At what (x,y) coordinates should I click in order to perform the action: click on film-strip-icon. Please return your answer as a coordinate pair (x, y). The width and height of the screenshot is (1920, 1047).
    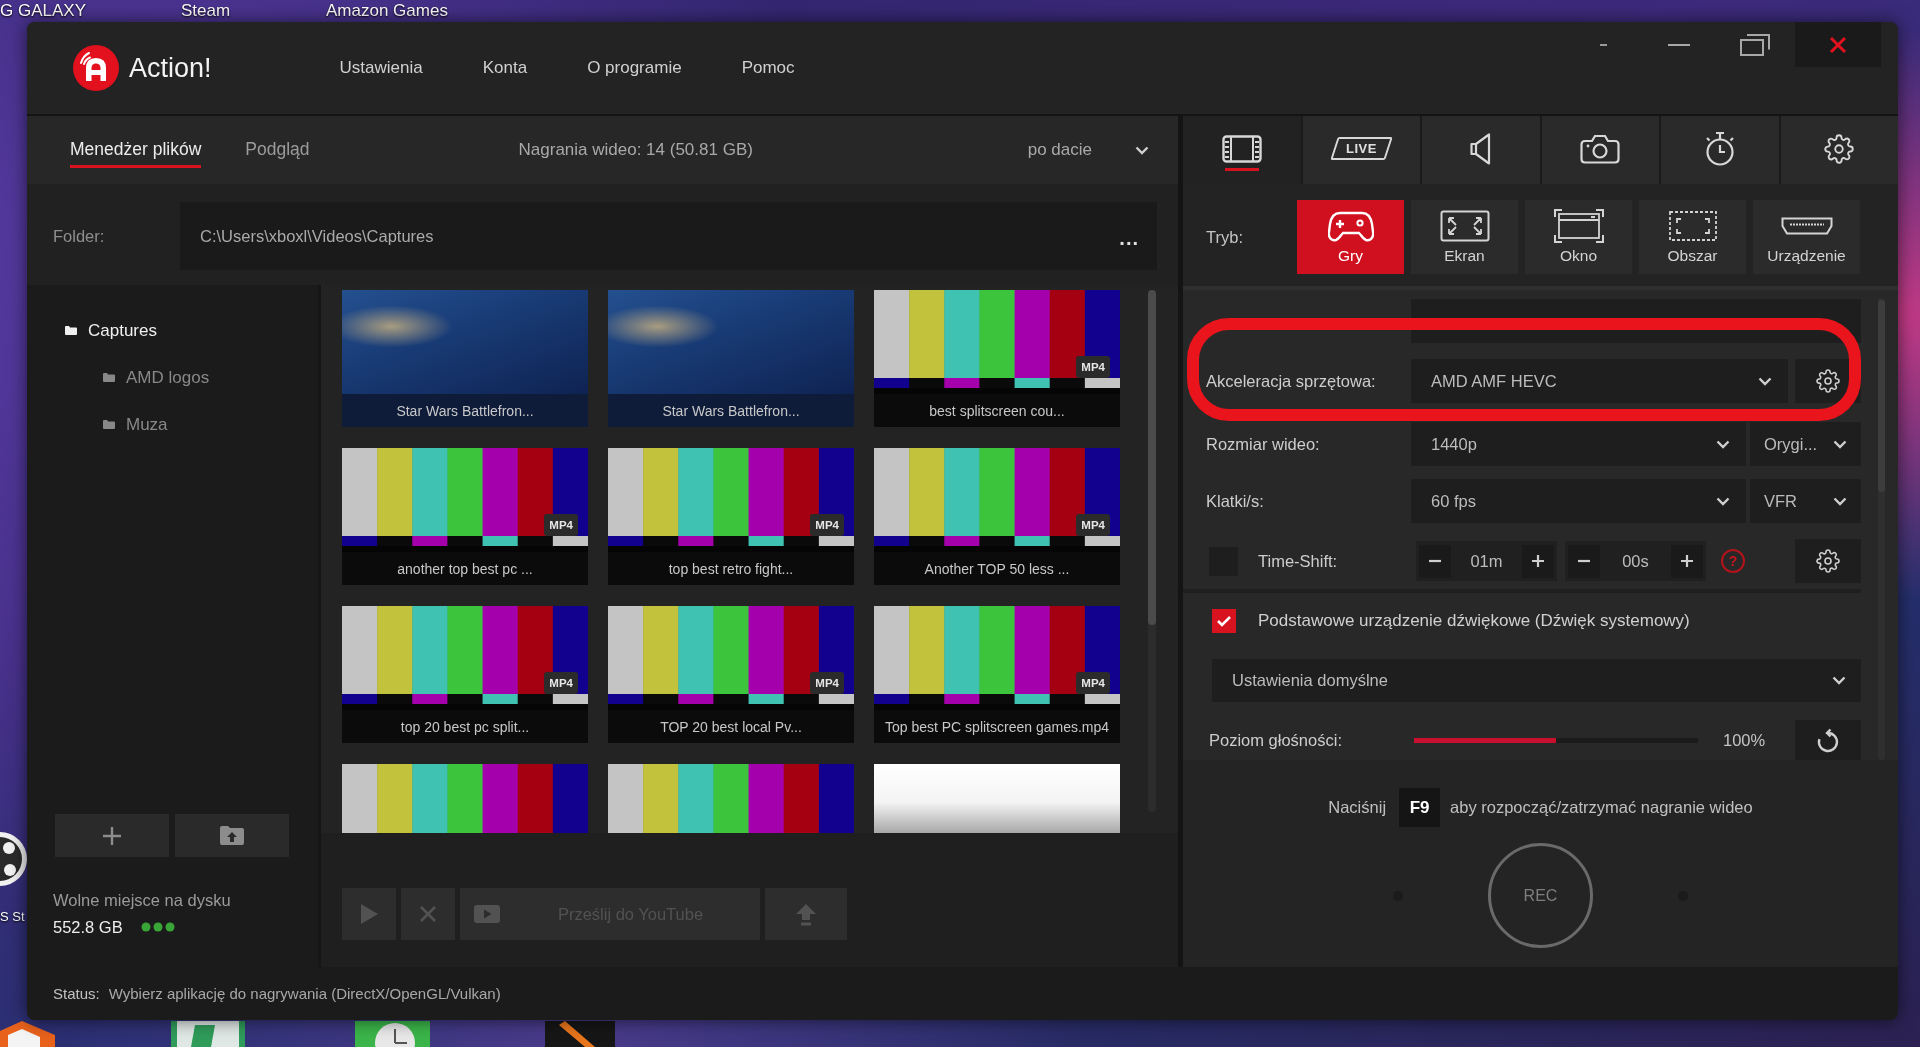
    Looking at the image, I should click on (1241, 148).